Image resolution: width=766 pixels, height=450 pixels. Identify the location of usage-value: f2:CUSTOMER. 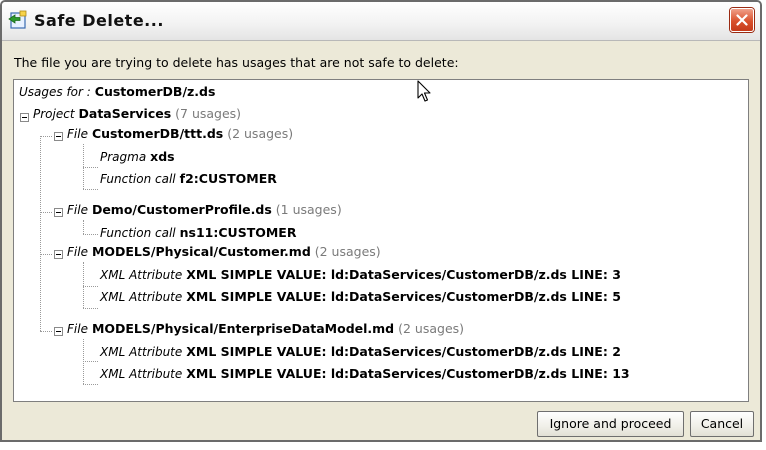
(228, 178).